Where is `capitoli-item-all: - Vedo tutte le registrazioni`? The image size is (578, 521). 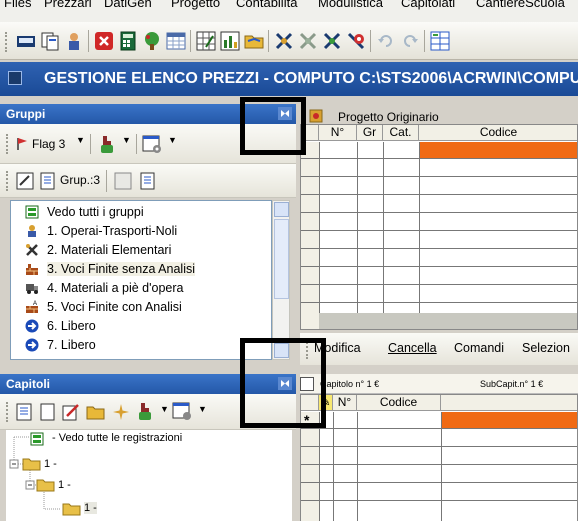 capitoli-item-all: - Vedo tutte le registrazioni is located at coordinates (117, 438).